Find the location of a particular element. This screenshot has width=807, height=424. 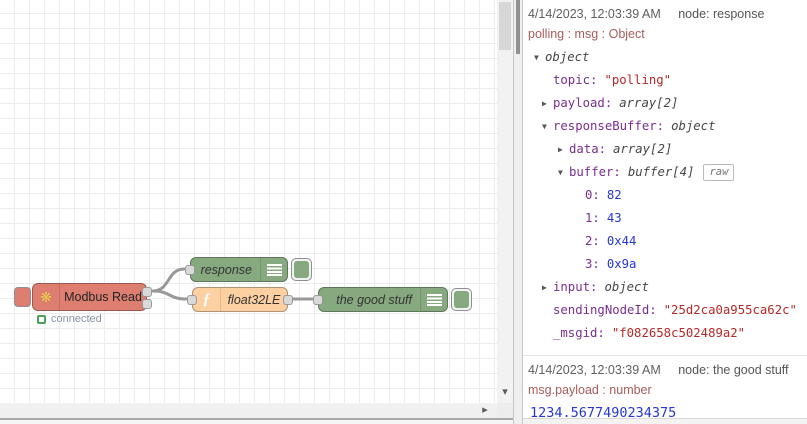

tree-row: sendingNodeId"25d2ca0a955ca62c" is located at coordinates (665, 310).